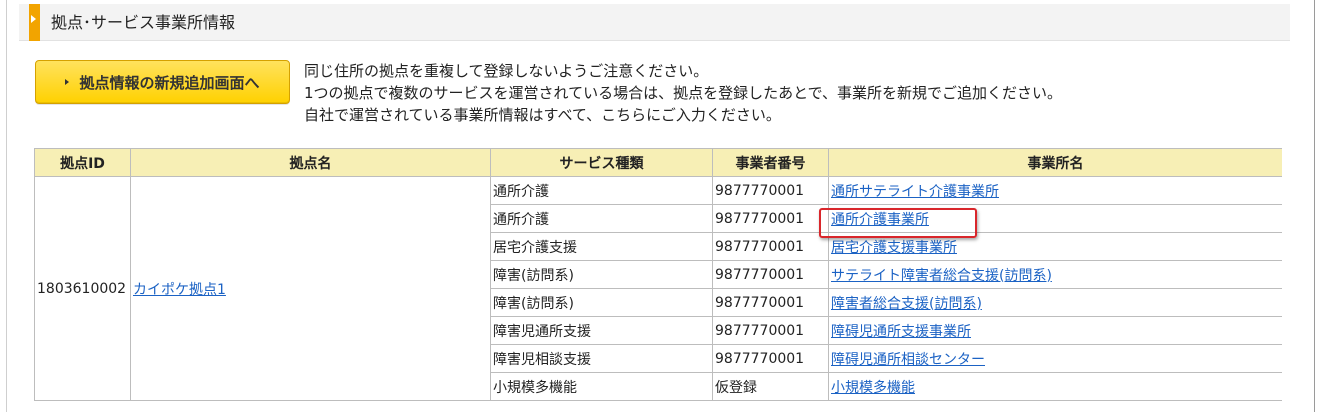  Describe the element at coordinates (1055, 302) in the screenshot. I see `office-name-cell: 障害者総合支援(訪問系)` at that location.